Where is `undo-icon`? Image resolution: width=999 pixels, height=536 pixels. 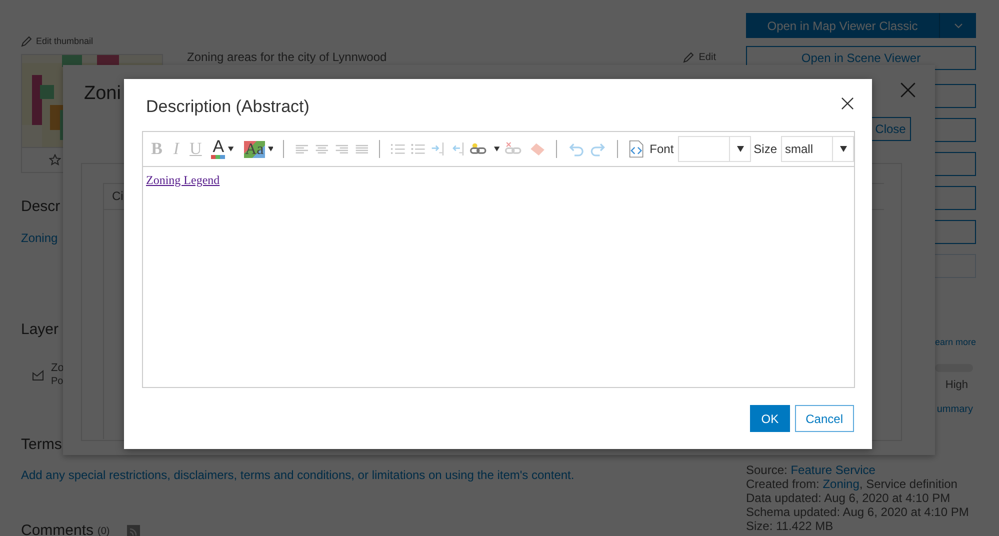 undo-icon is located at coordinates (576, 149).